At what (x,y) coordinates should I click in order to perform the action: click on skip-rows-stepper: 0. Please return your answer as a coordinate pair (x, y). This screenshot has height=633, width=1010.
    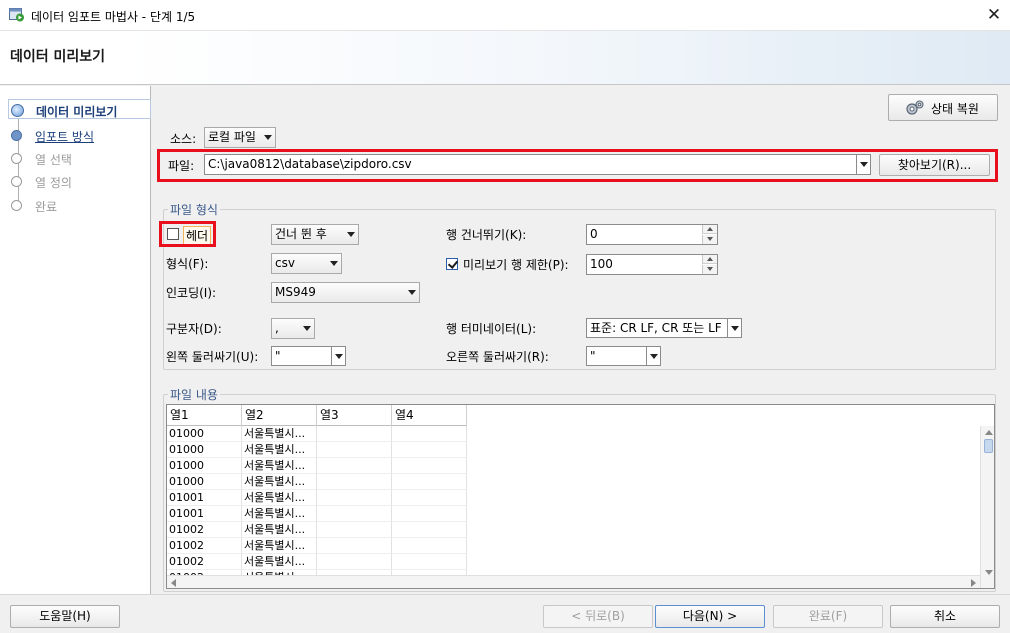
    Looking at the image, I should click on (652, 234).